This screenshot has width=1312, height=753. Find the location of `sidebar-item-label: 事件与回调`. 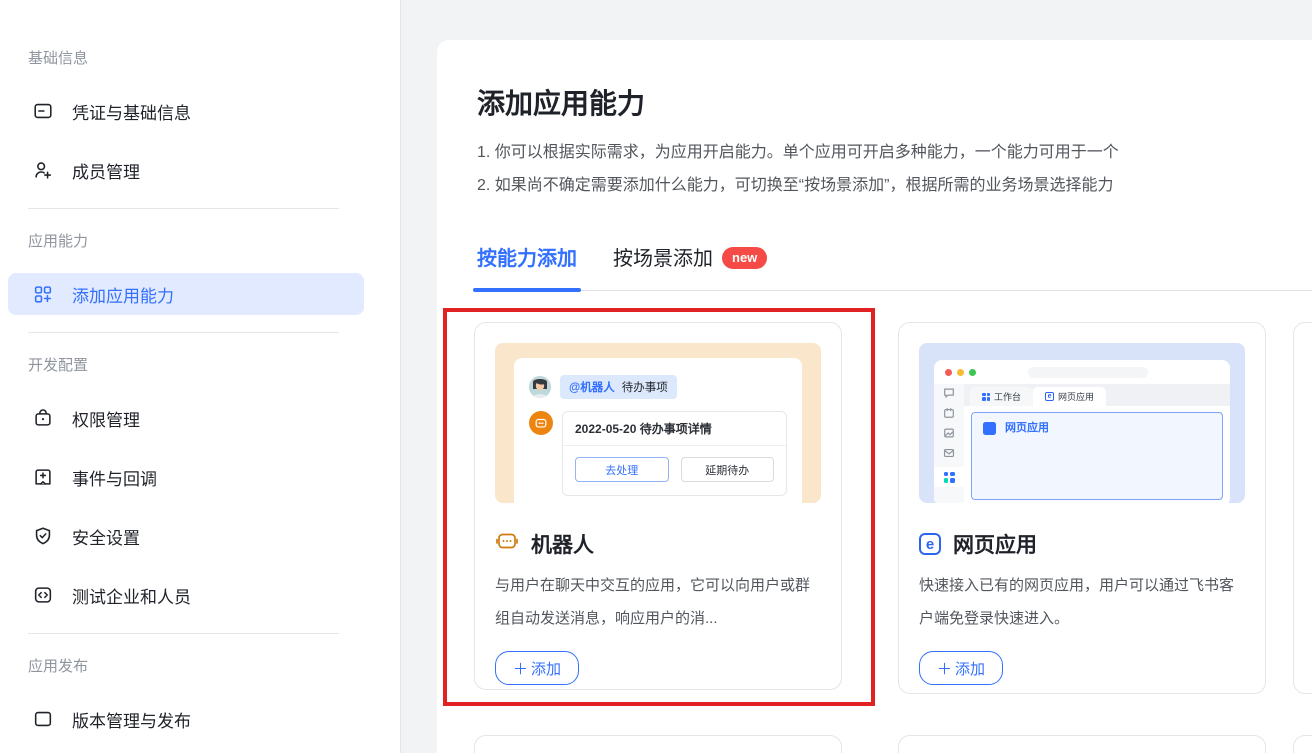

sidebar-item-label: 事件与回调 is located at coordinates (114, 479).